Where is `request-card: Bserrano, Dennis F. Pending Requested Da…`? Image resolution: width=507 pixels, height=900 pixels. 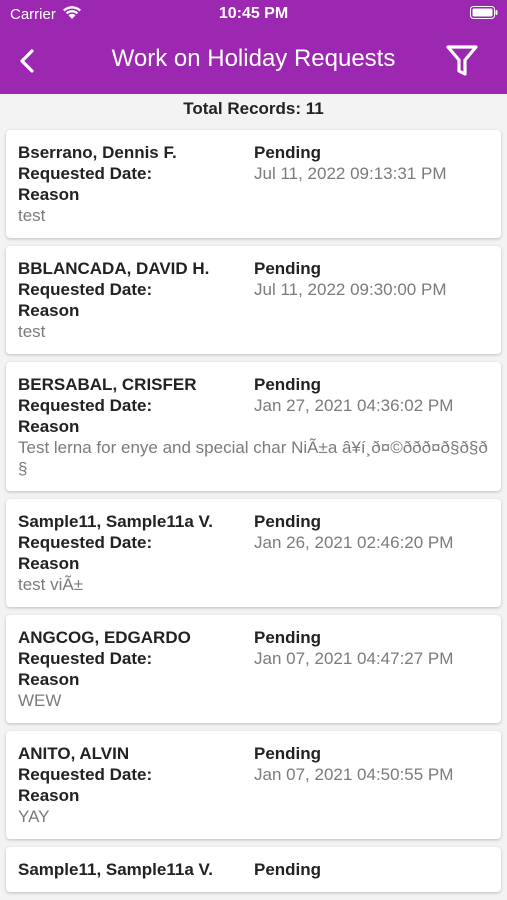 request-card: Bserrano, Dennis F. Pending Requested Da… is located at coordinates (253, 184).